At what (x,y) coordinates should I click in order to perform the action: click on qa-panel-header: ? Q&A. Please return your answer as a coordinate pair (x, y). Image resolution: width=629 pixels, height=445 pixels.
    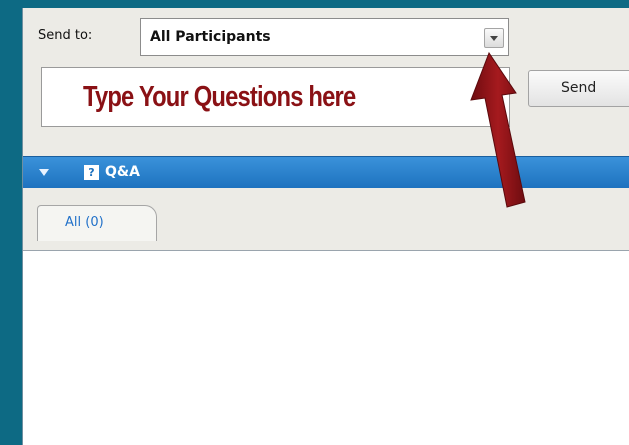
    Looking at the image, I should click on (326, 172).